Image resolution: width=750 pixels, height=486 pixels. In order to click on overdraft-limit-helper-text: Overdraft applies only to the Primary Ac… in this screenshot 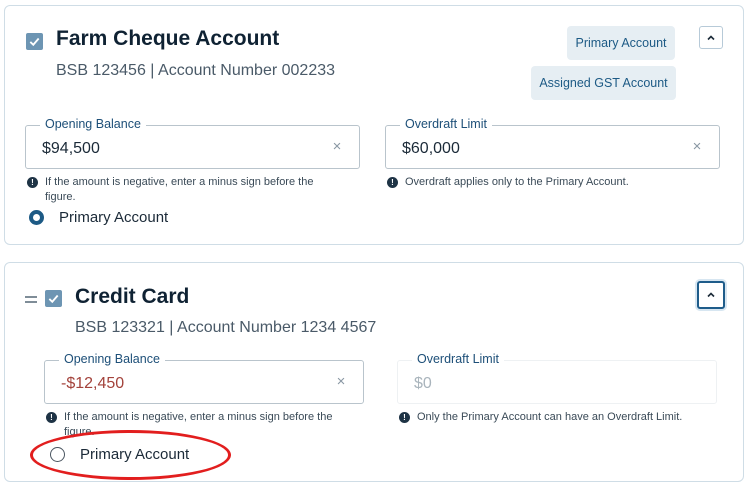, I will do `click(517, 182)`.